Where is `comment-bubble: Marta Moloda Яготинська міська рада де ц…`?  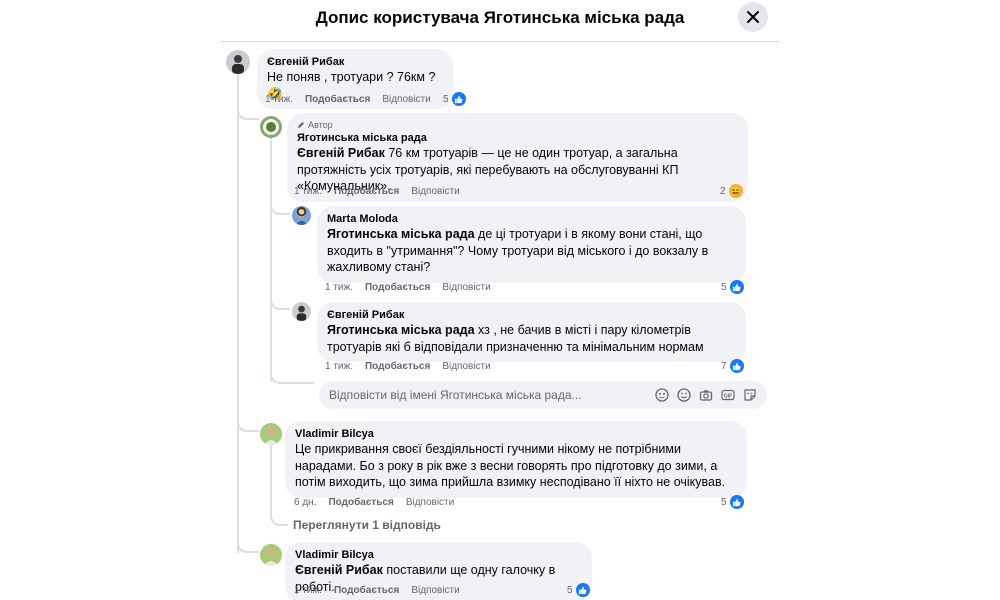
comment-bubble: Marta Moloda Яготинська міська рада де ц… is located at coordinates (531, 244).